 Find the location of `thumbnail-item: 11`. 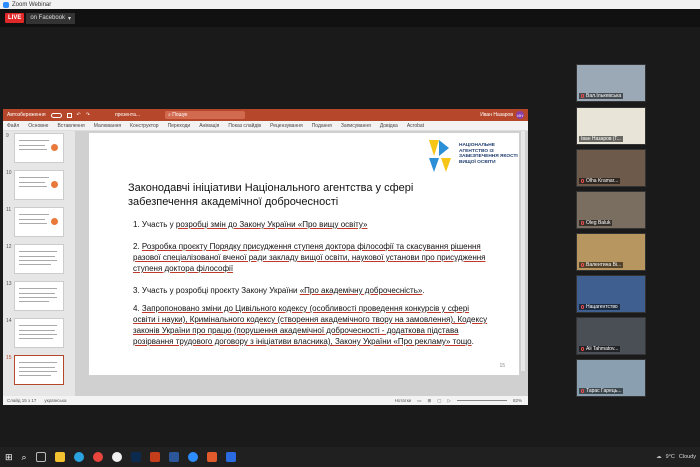

thumbnail-item: 11 is located at coordinates (39, 225).